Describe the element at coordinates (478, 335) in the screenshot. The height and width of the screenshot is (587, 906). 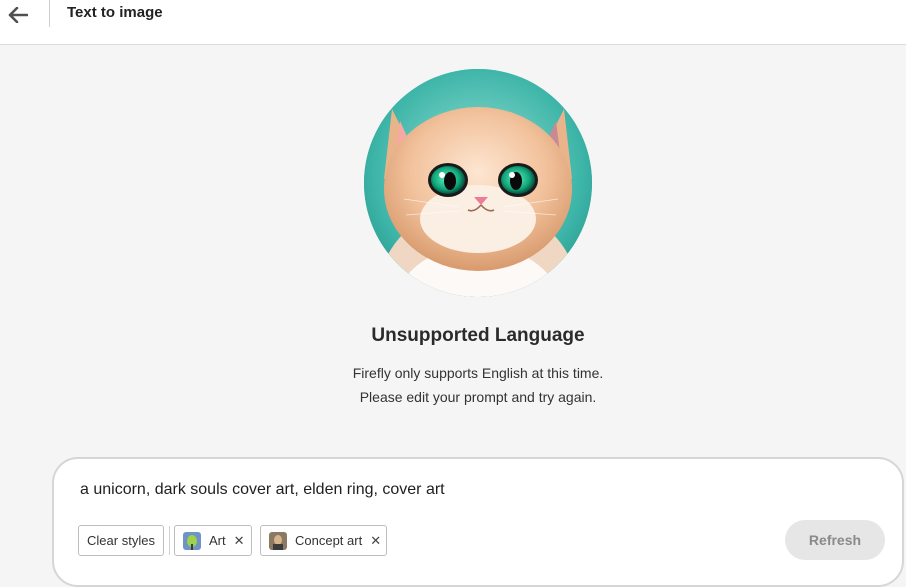
I see `error-title: Unsupported Language` at that location.